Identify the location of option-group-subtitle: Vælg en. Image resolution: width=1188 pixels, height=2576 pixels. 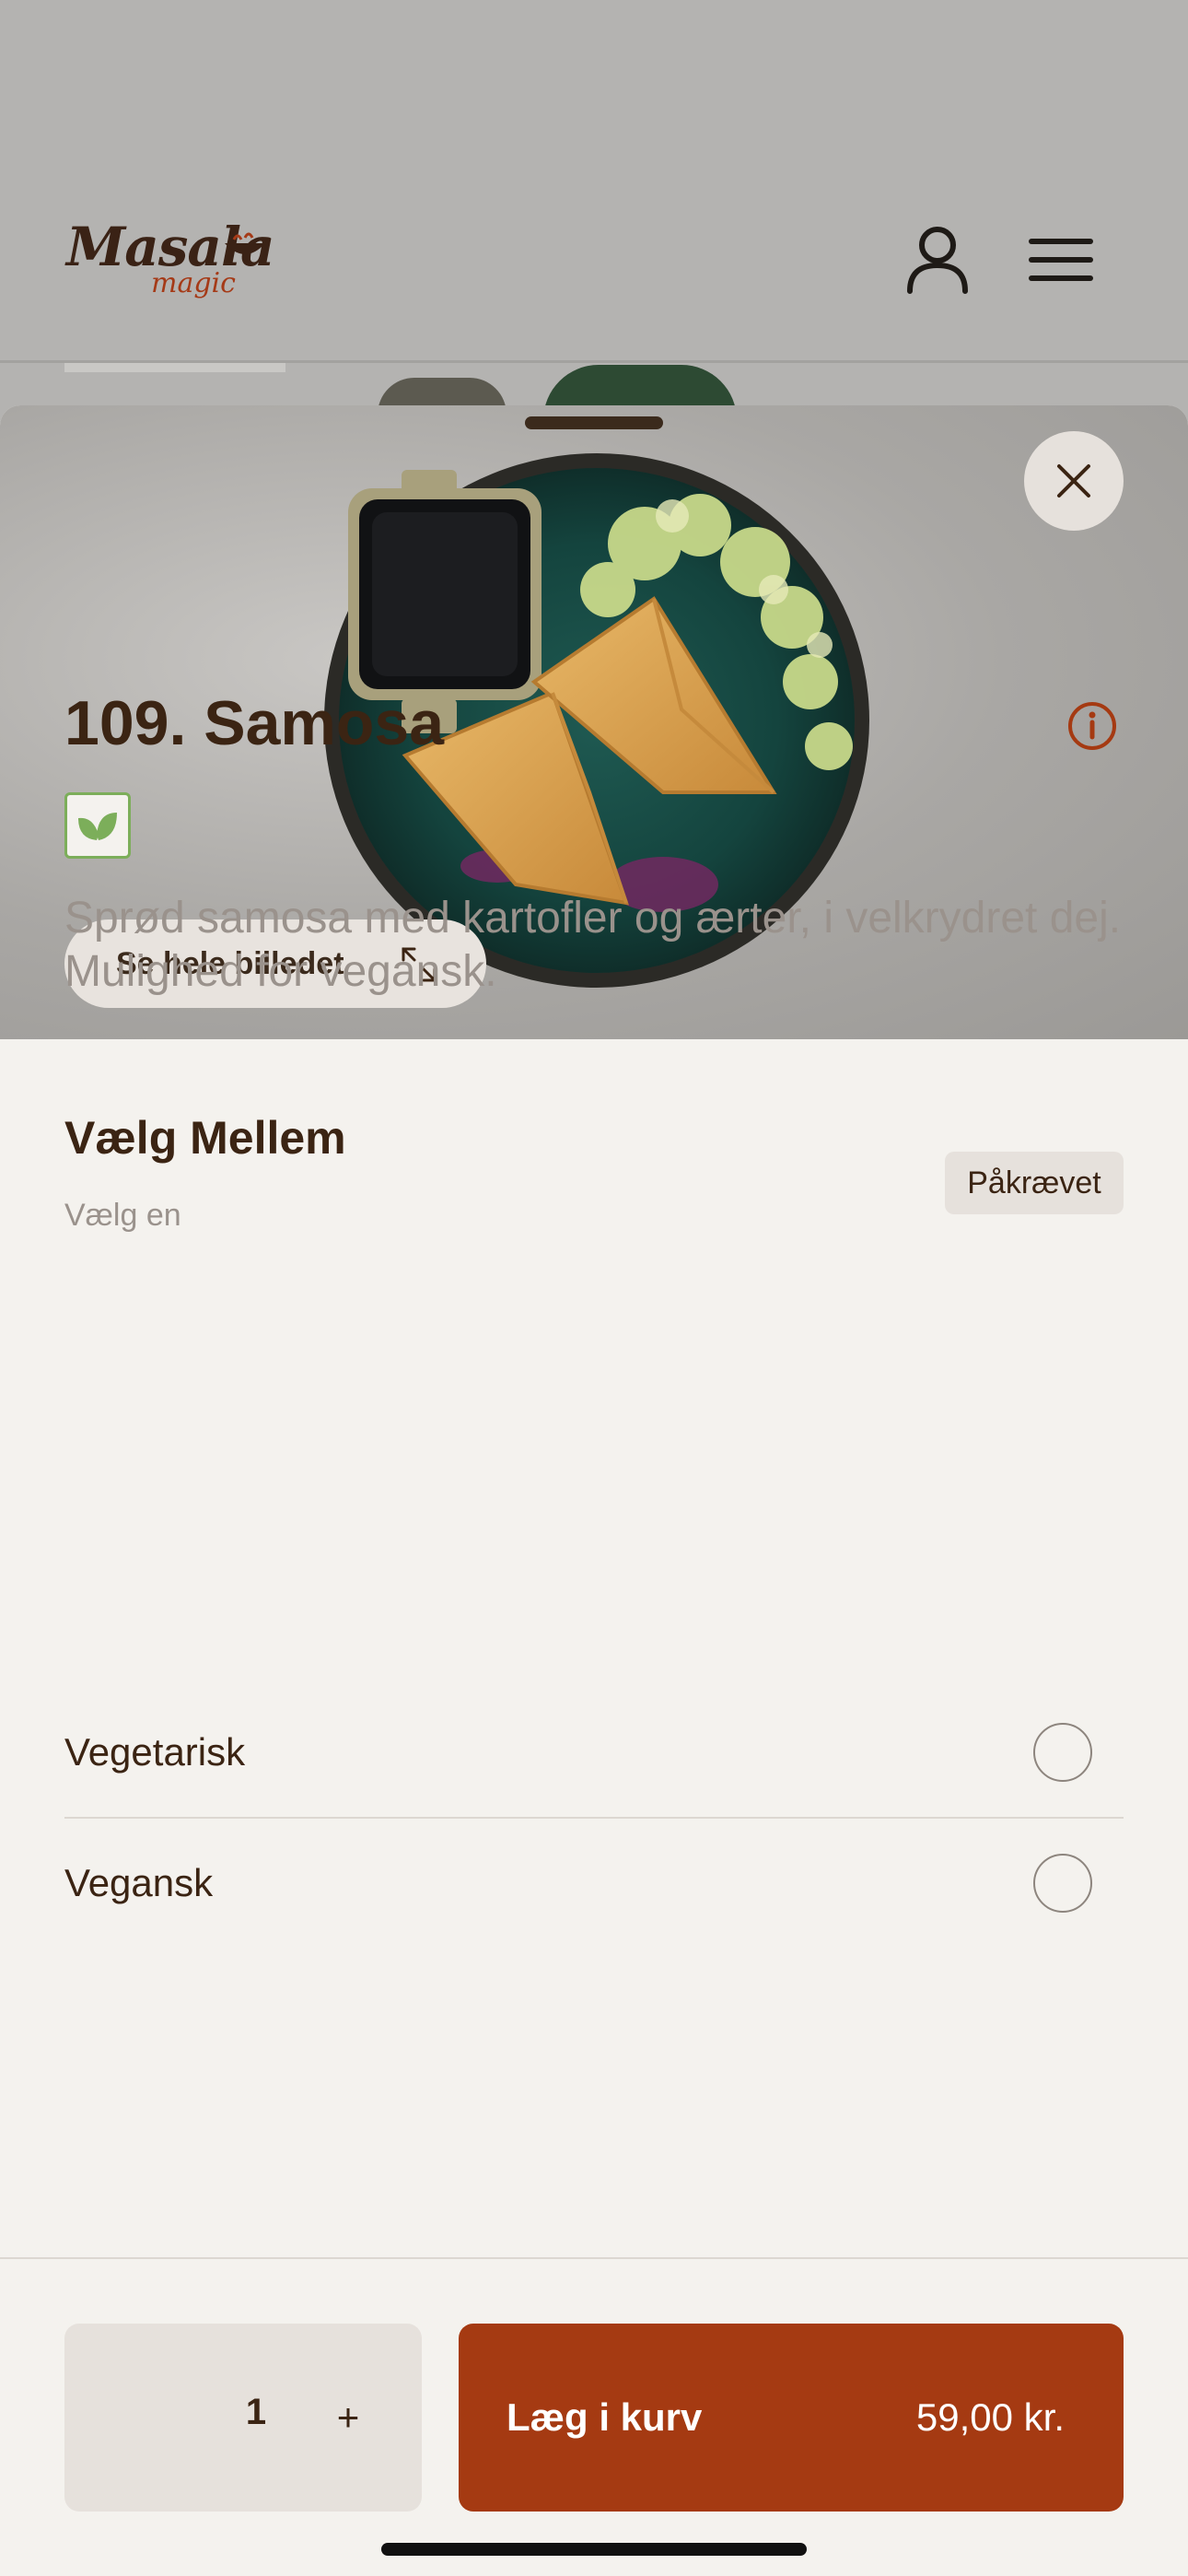
(122, 1215).